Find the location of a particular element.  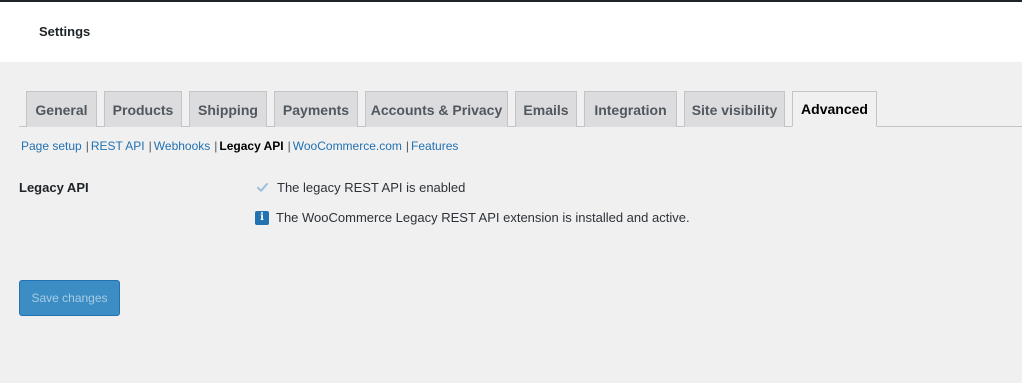

tab-label: Products is located at coordinates (143, 109).